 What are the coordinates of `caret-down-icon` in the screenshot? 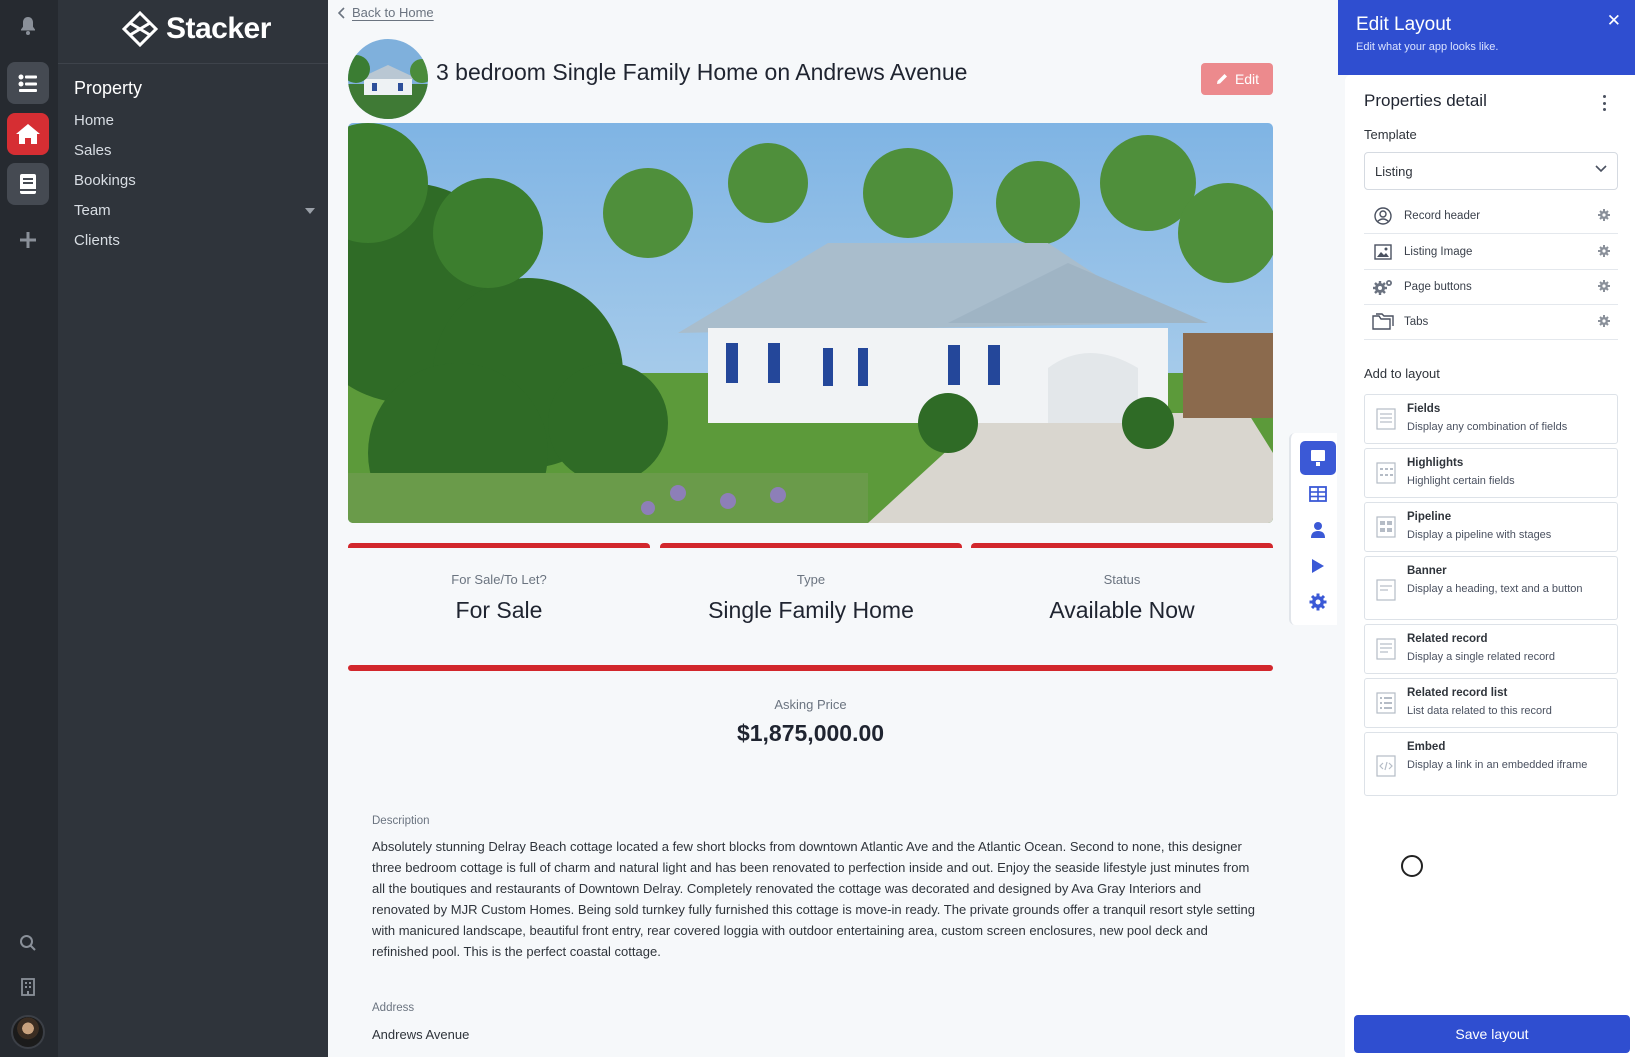 It's located at (310, 211).